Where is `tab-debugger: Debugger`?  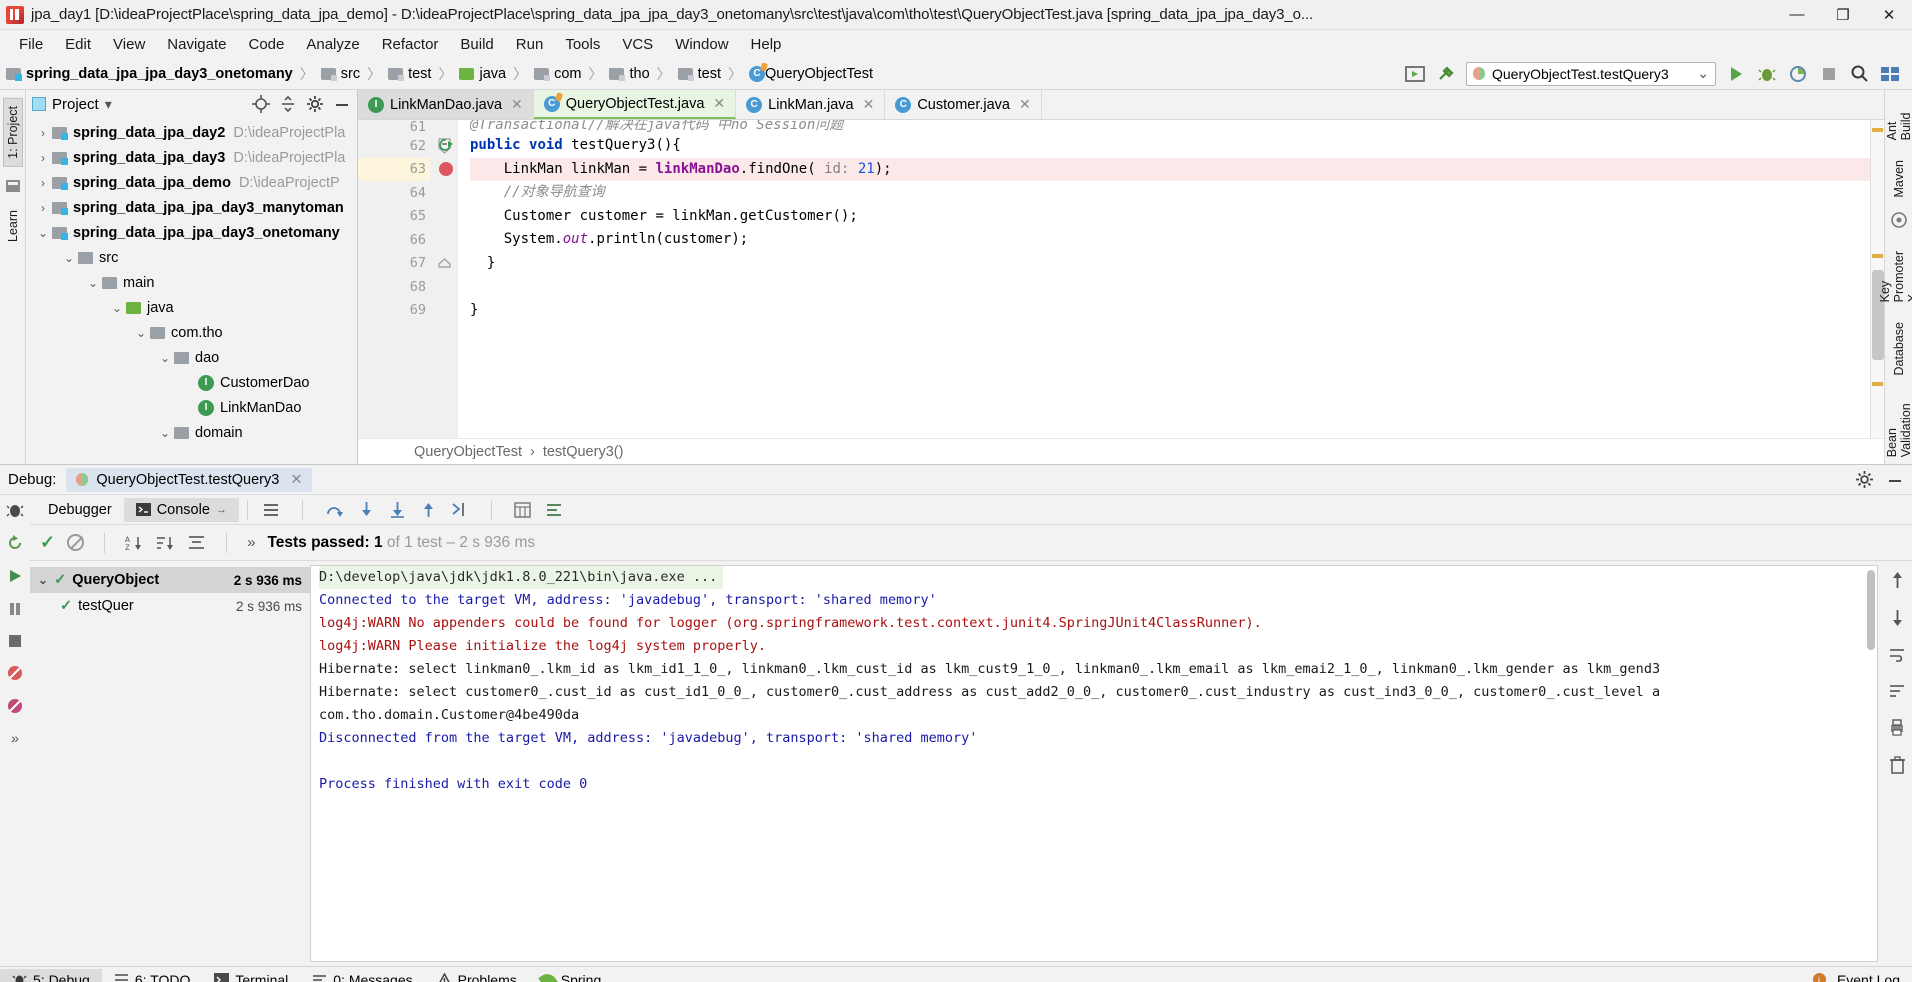 tab-debugger: Debugger is located at coordinates (80, 510).